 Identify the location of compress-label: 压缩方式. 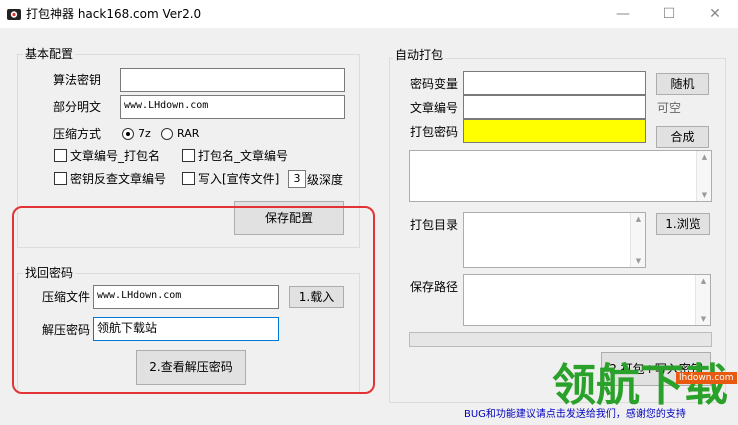
(77, 134).